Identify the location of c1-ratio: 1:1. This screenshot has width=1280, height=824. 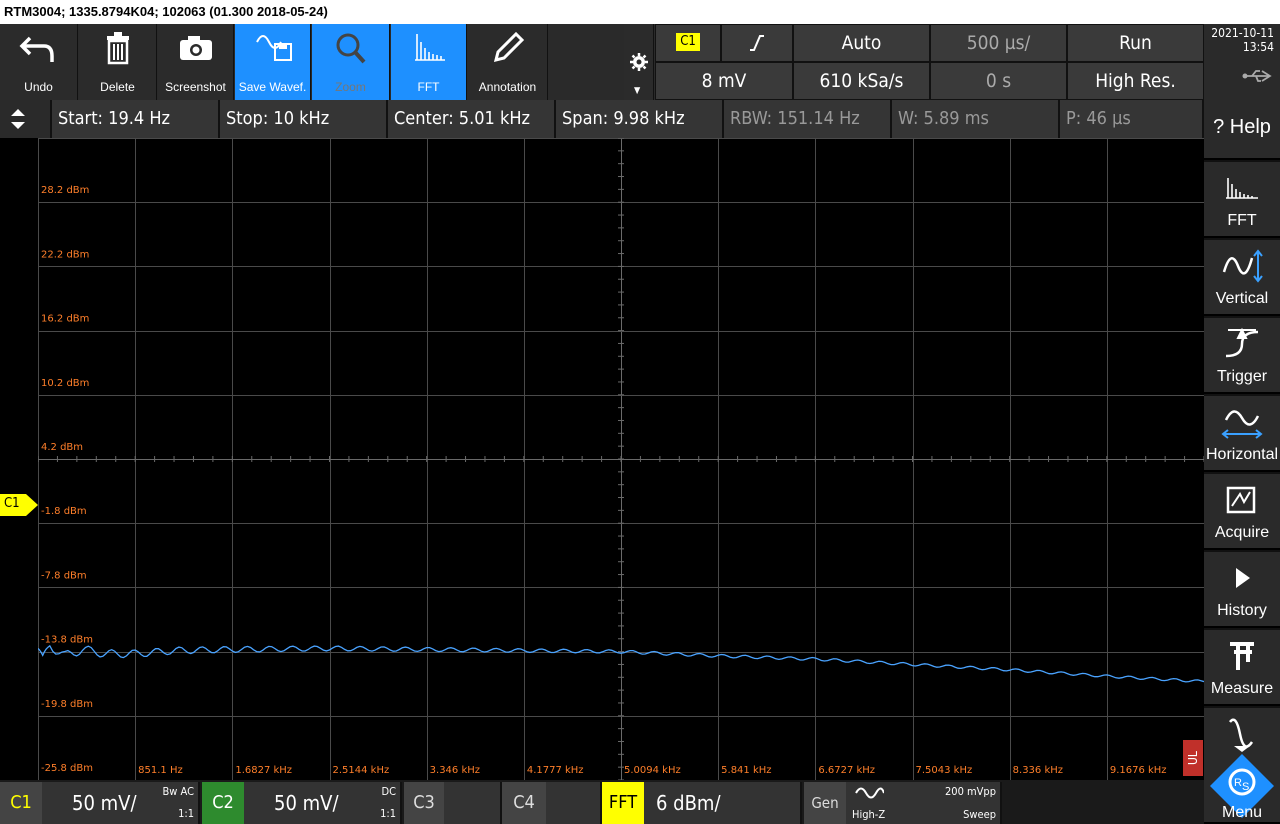
(186, 813).